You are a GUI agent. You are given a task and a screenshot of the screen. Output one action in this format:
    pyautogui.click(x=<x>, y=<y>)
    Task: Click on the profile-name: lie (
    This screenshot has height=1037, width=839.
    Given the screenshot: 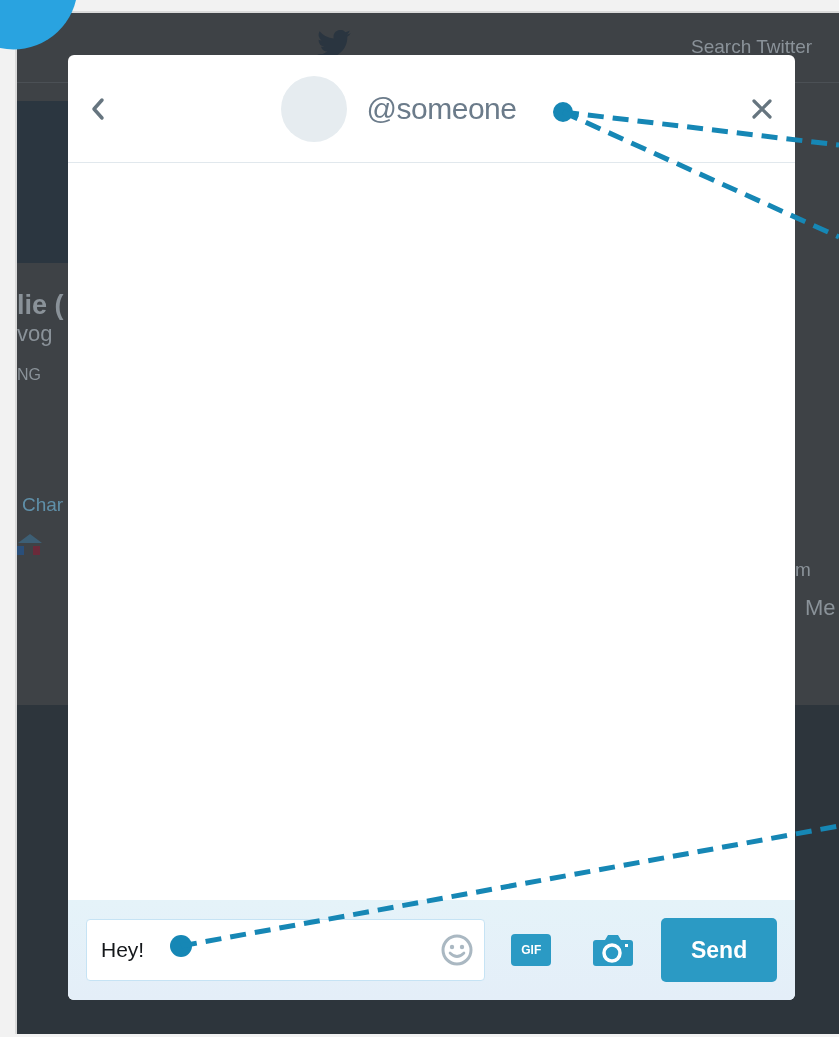 What is the action you would take?
    pyautogui.click(x=40, y=305)
    